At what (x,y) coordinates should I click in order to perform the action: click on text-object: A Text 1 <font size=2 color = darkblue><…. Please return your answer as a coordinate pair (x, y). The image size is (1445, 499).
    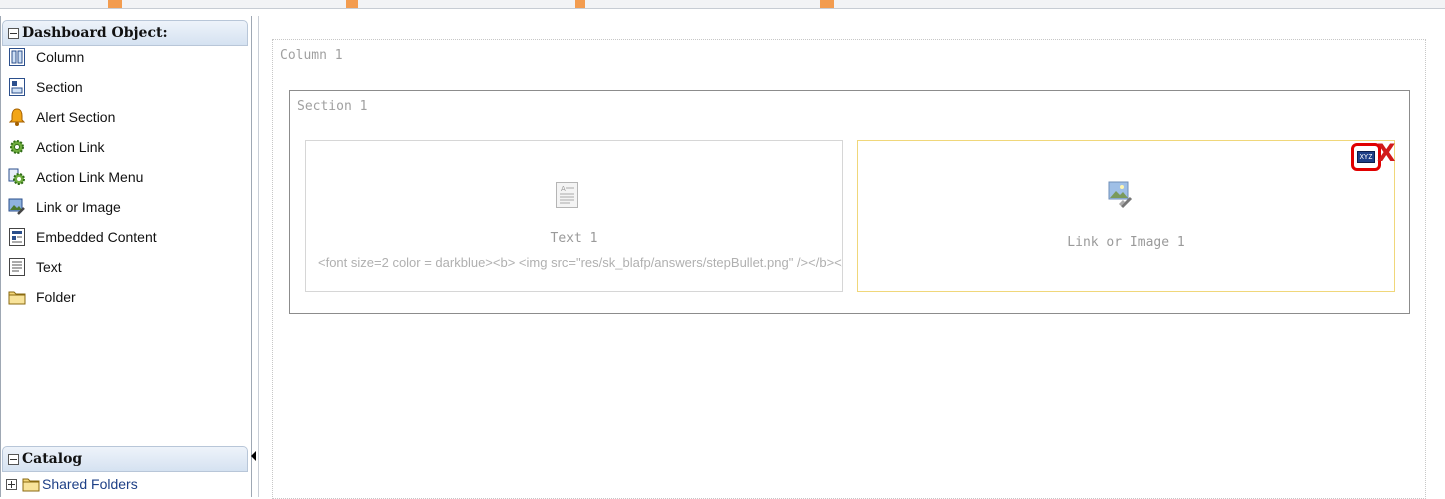
    Looking at the image, I should click on (574, 216).